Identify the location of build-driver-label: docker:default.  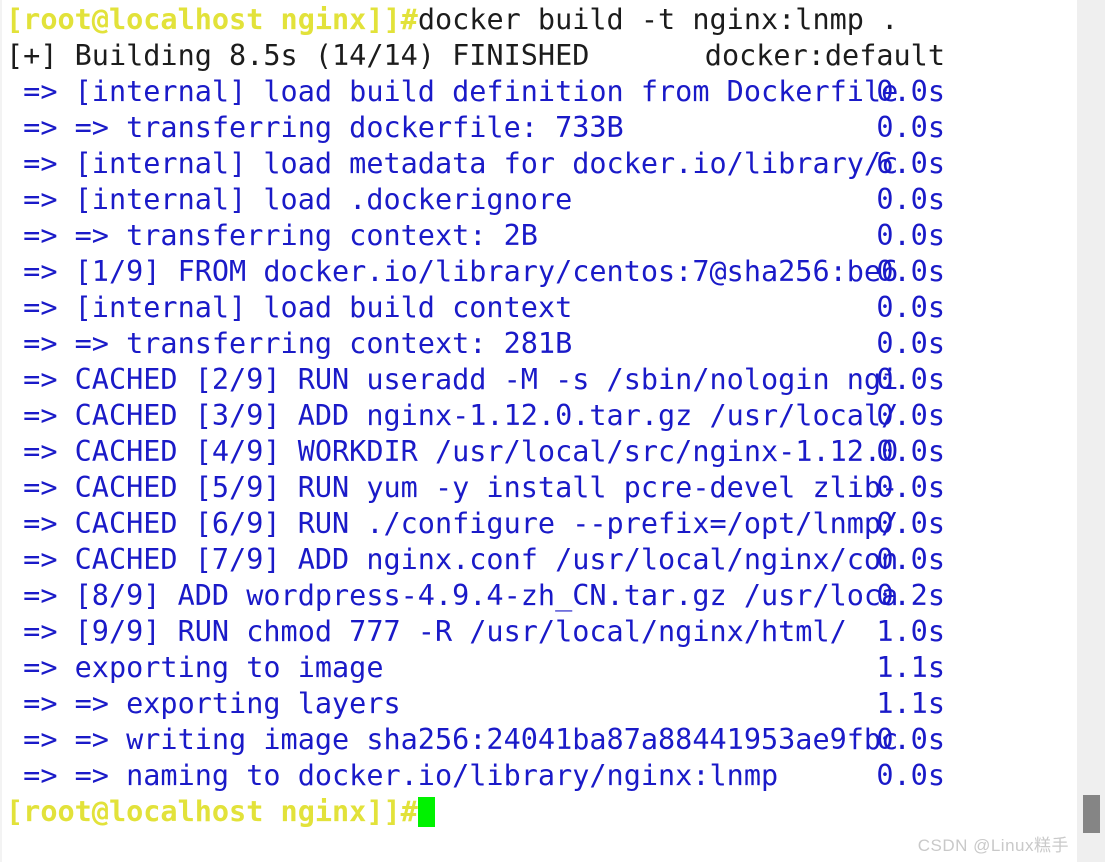
(824, 55).